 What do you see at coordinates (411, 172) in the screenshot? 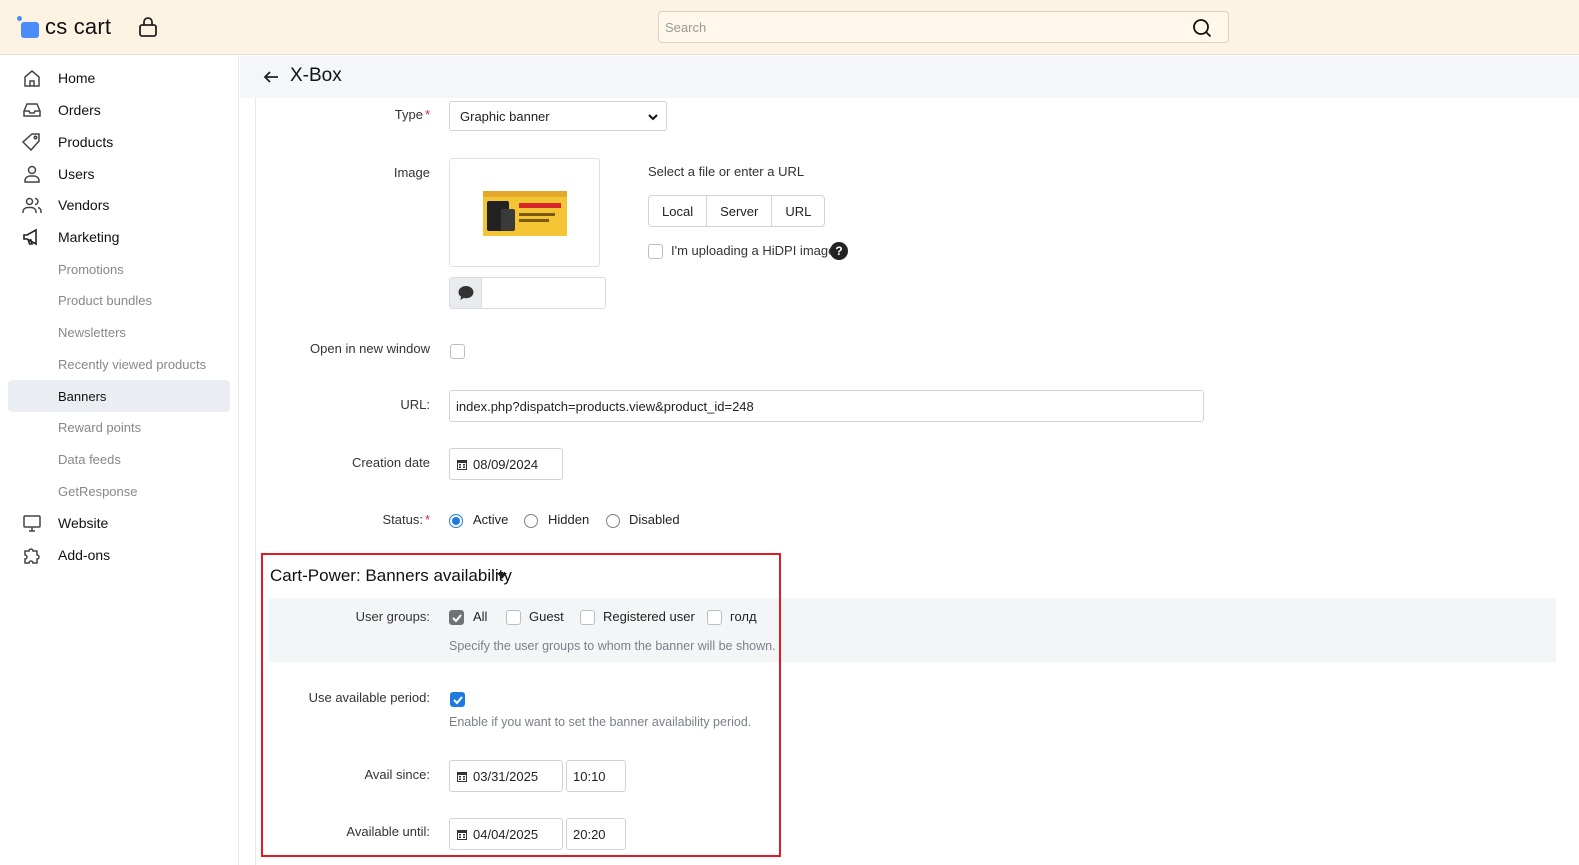
I see `image-label: Image` at bounding box center [411, 172].